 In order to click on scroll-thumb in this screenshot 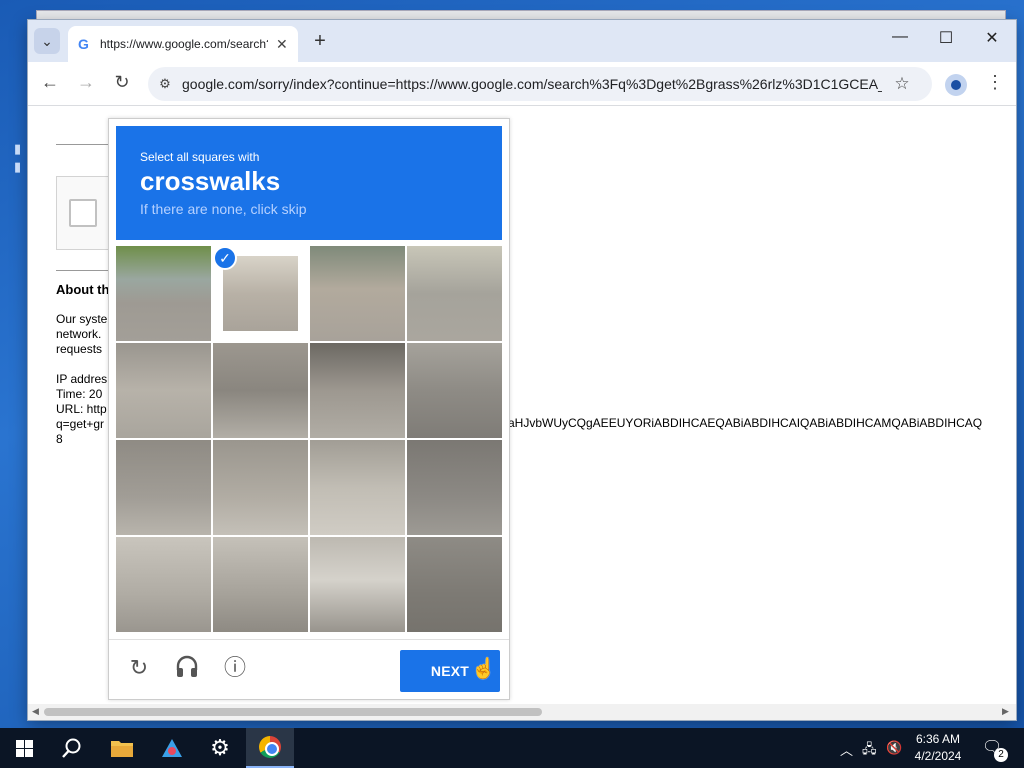, I will do `click(293, 712)`.